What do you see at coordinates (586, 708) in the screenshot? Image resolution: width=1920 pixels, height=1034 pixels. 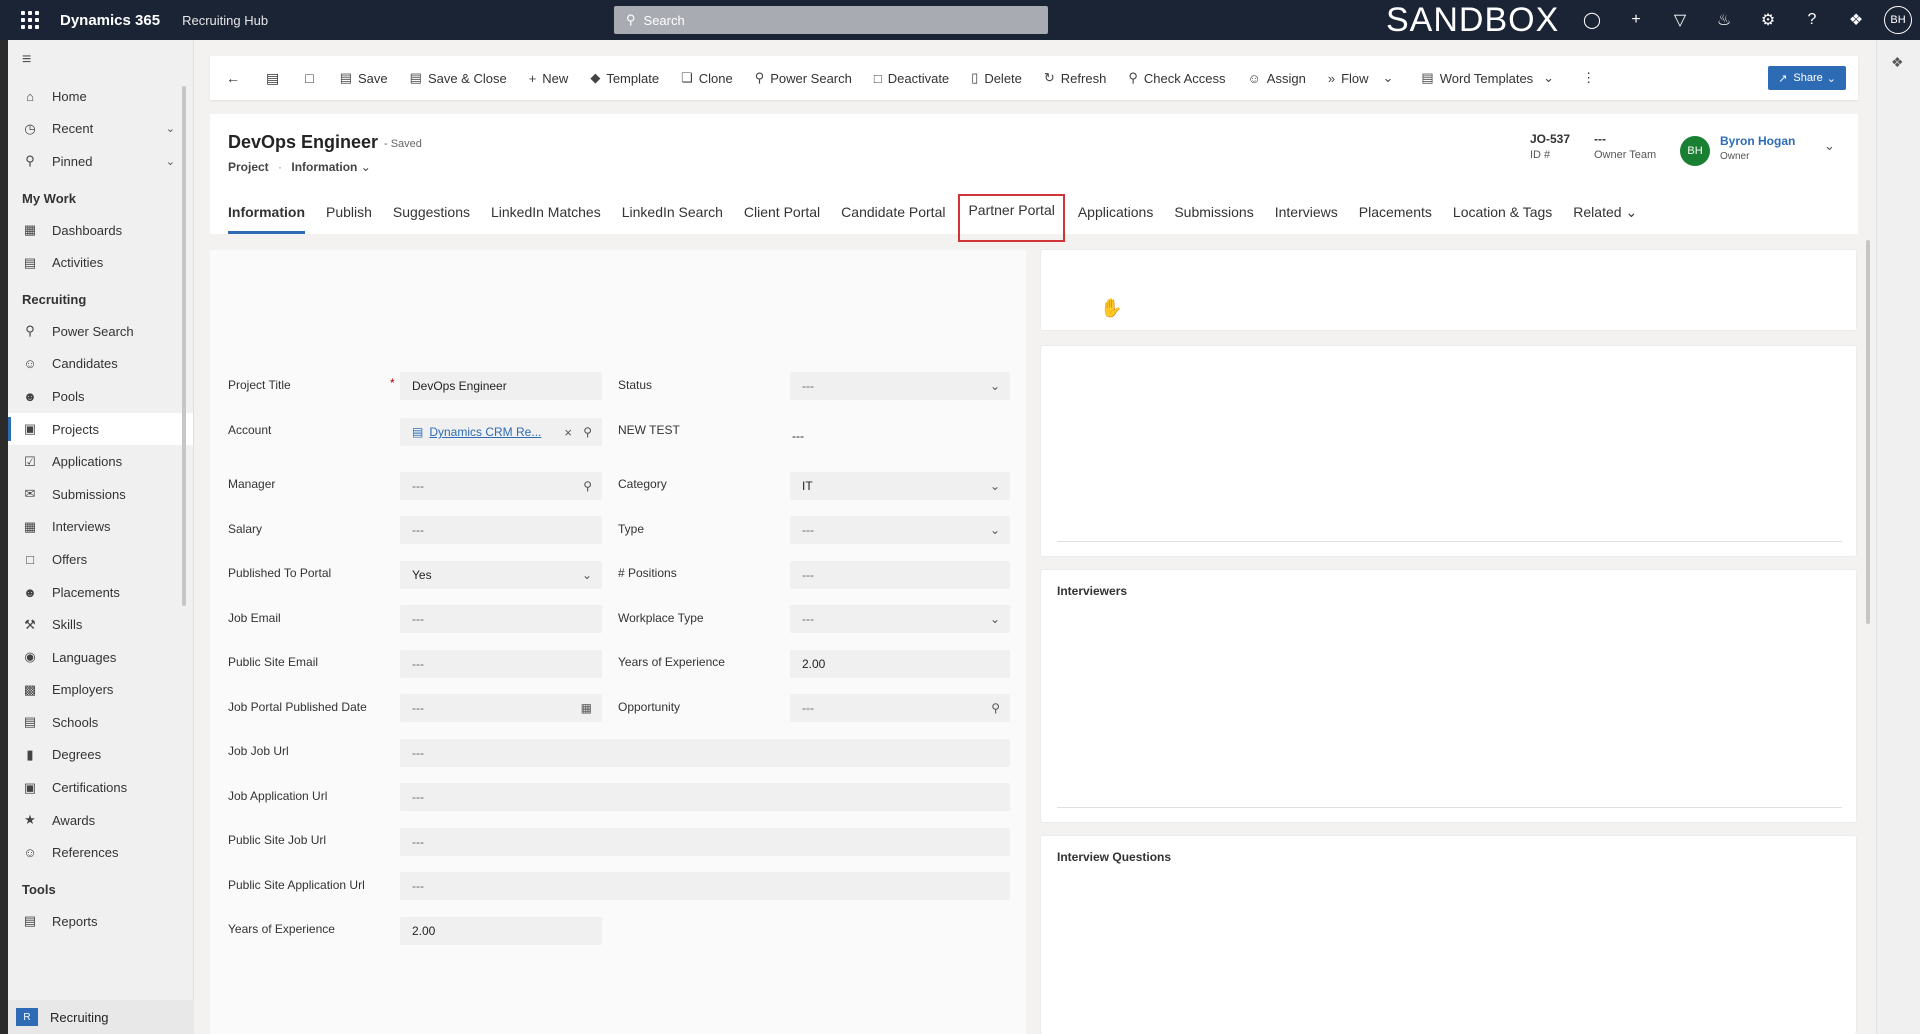 I see `calendar-icon: ▦` at bounding box center [586, 708].